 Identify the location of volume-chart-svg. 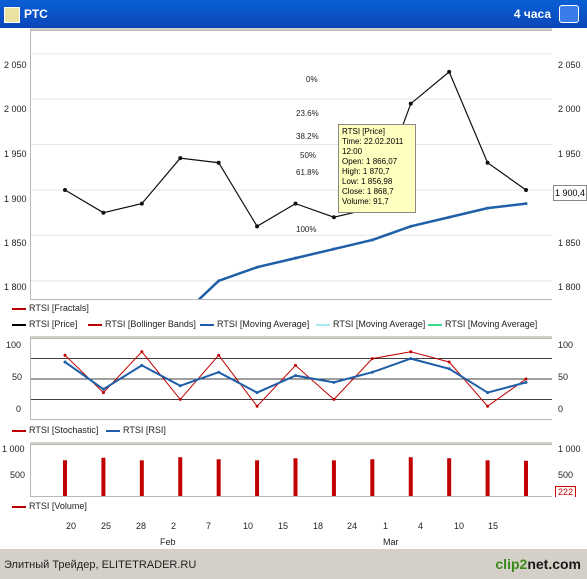
(295, 476).